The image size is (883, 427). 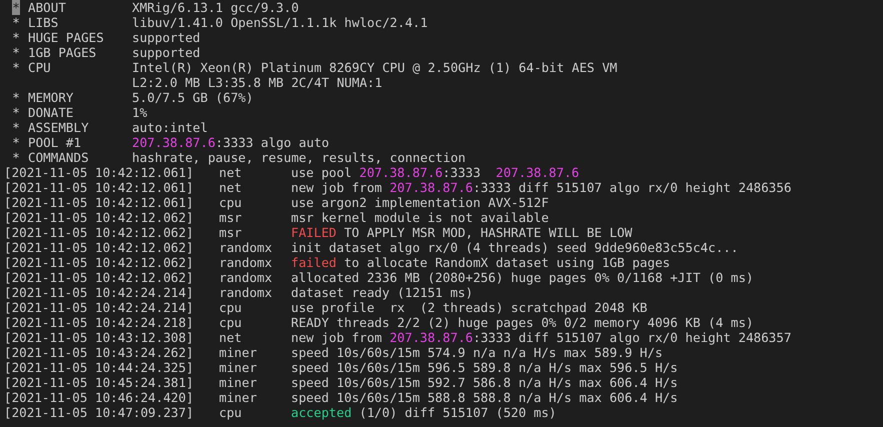 I want to click on info-label: LIBS, so click(x=44, y=22).